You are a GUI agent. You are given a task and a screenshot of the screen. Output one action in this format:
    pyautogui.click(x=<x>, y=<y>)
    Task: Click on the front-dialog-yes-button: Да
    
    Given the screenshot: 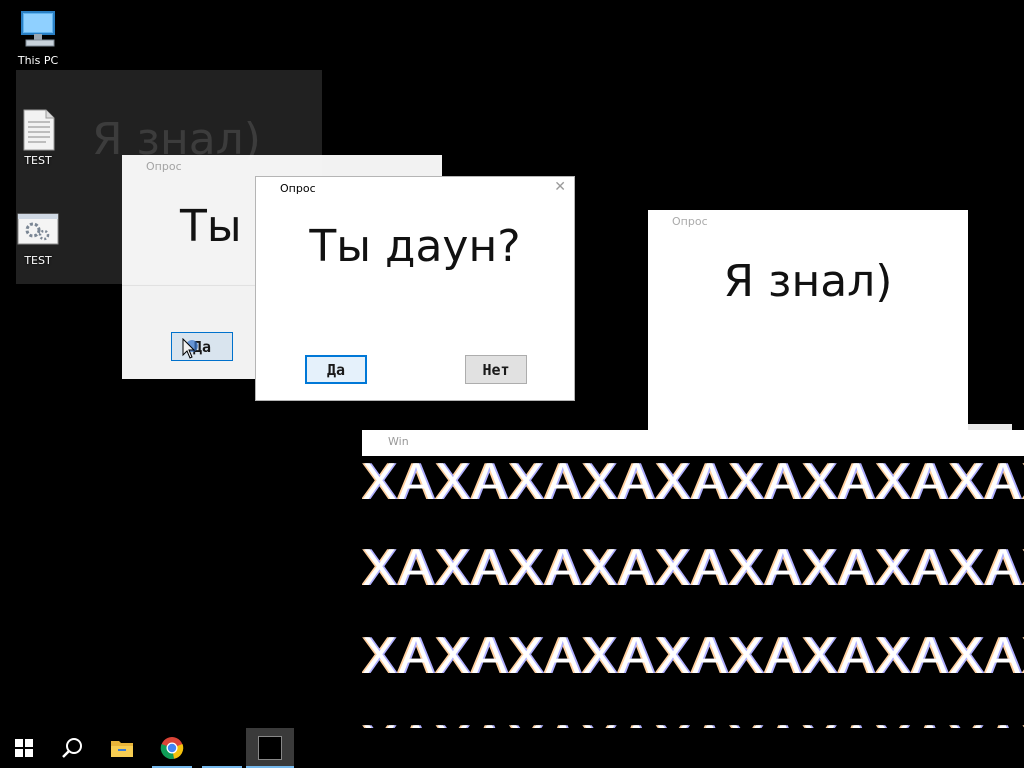 What is the action you would take?
    pyautogui.click(x=336, y=369)
    